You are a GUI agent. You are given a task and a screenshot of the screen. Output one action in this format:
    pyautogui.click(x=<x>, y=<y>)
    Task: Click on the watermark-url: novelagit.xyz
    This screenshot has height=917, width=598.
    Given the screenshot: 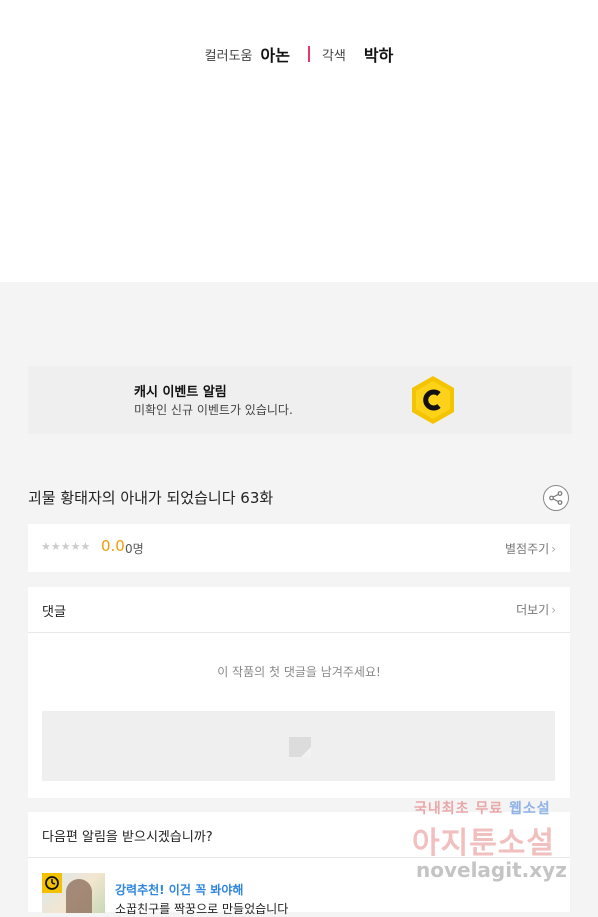 What is the action you would take?
    pyautogui.click(x=491, y=870)
    